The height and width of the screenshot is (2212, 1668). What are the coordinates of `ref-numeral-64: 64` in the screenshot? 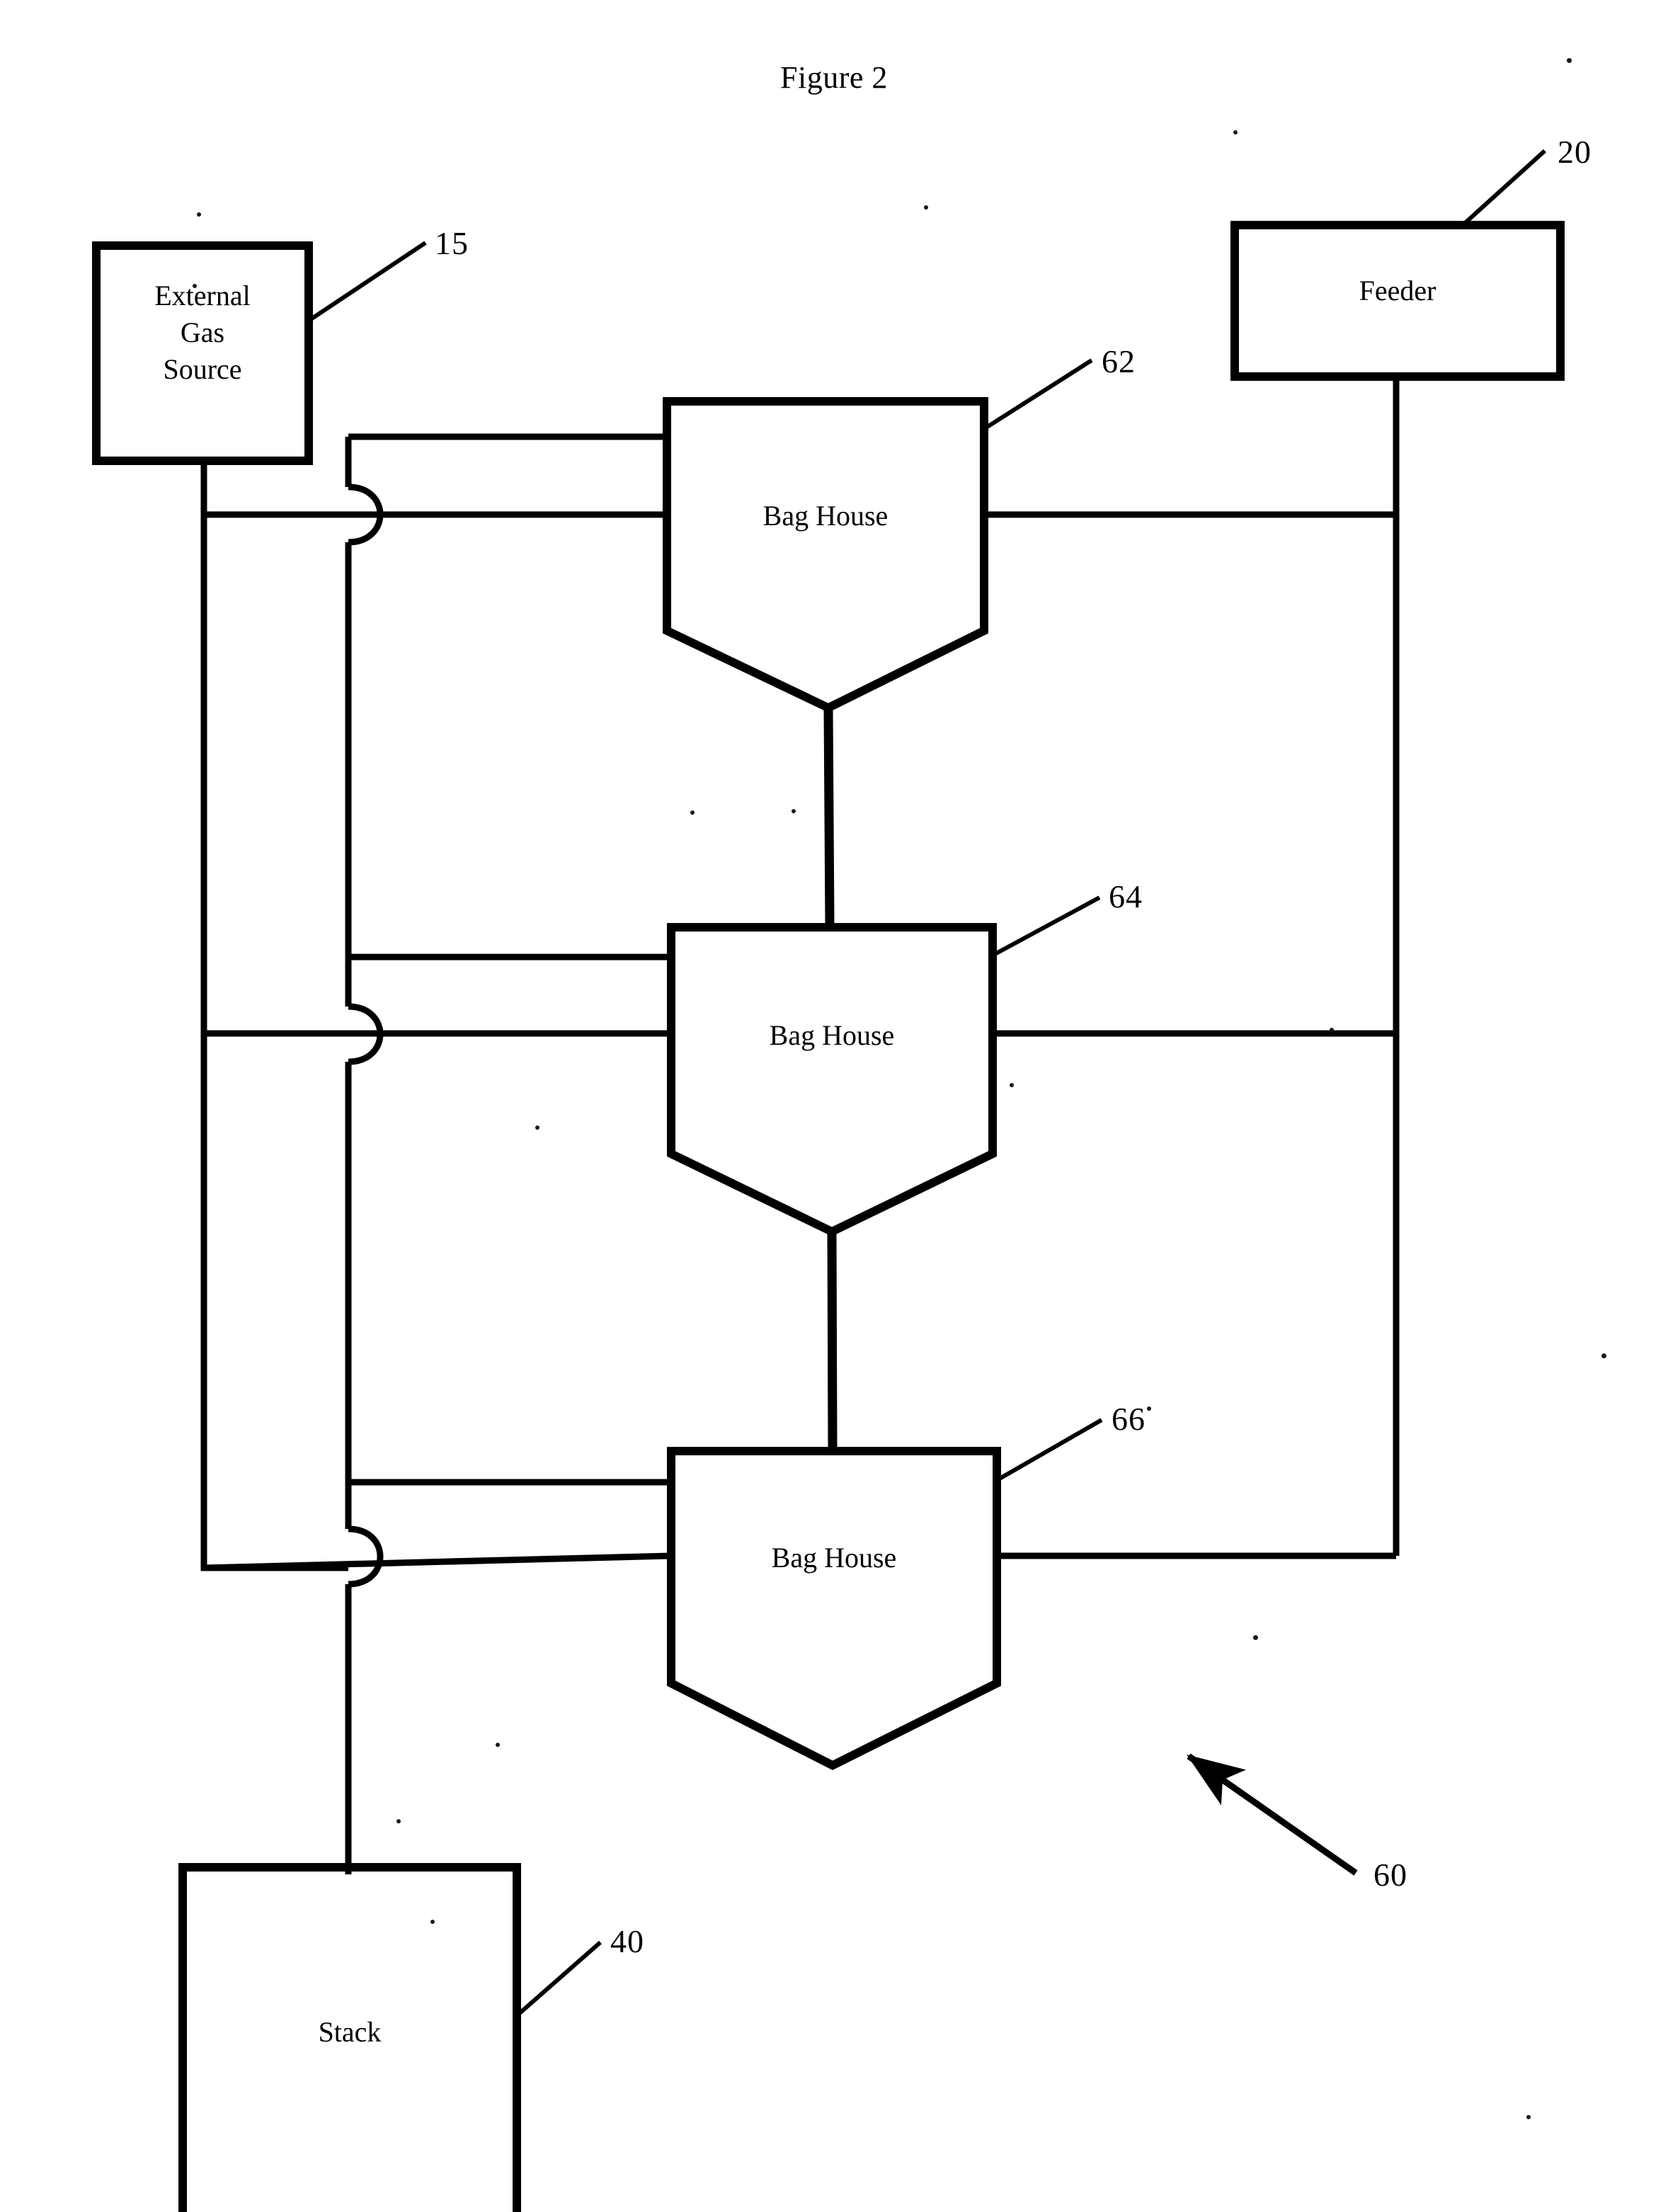 It's located at (1126, 896).